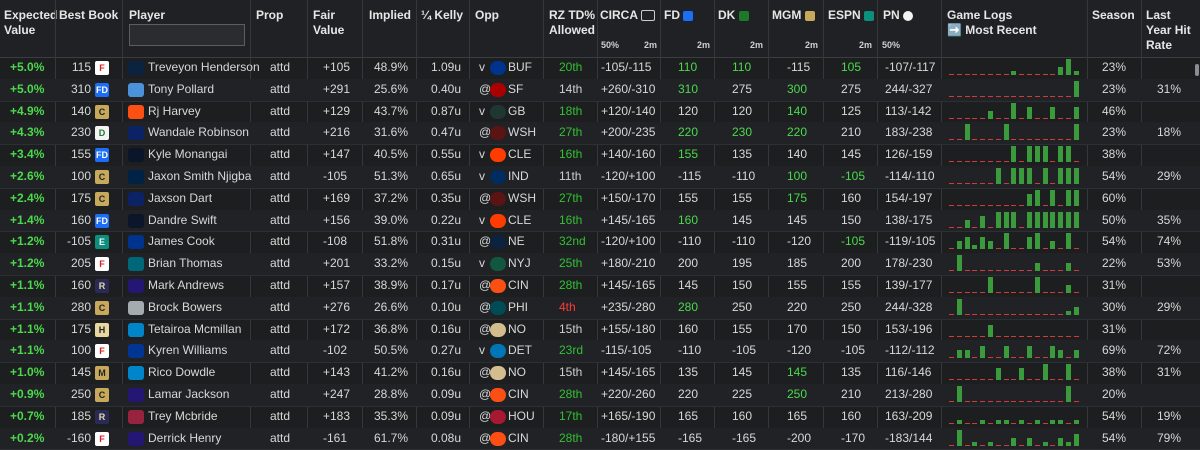 Image resolution: width=1200 pixels, height=450 pixels. What do you see at coordinates (102, 416) in the screenshot?
I see `betrivers-book-icon: R` at bounding box center [102, 416].